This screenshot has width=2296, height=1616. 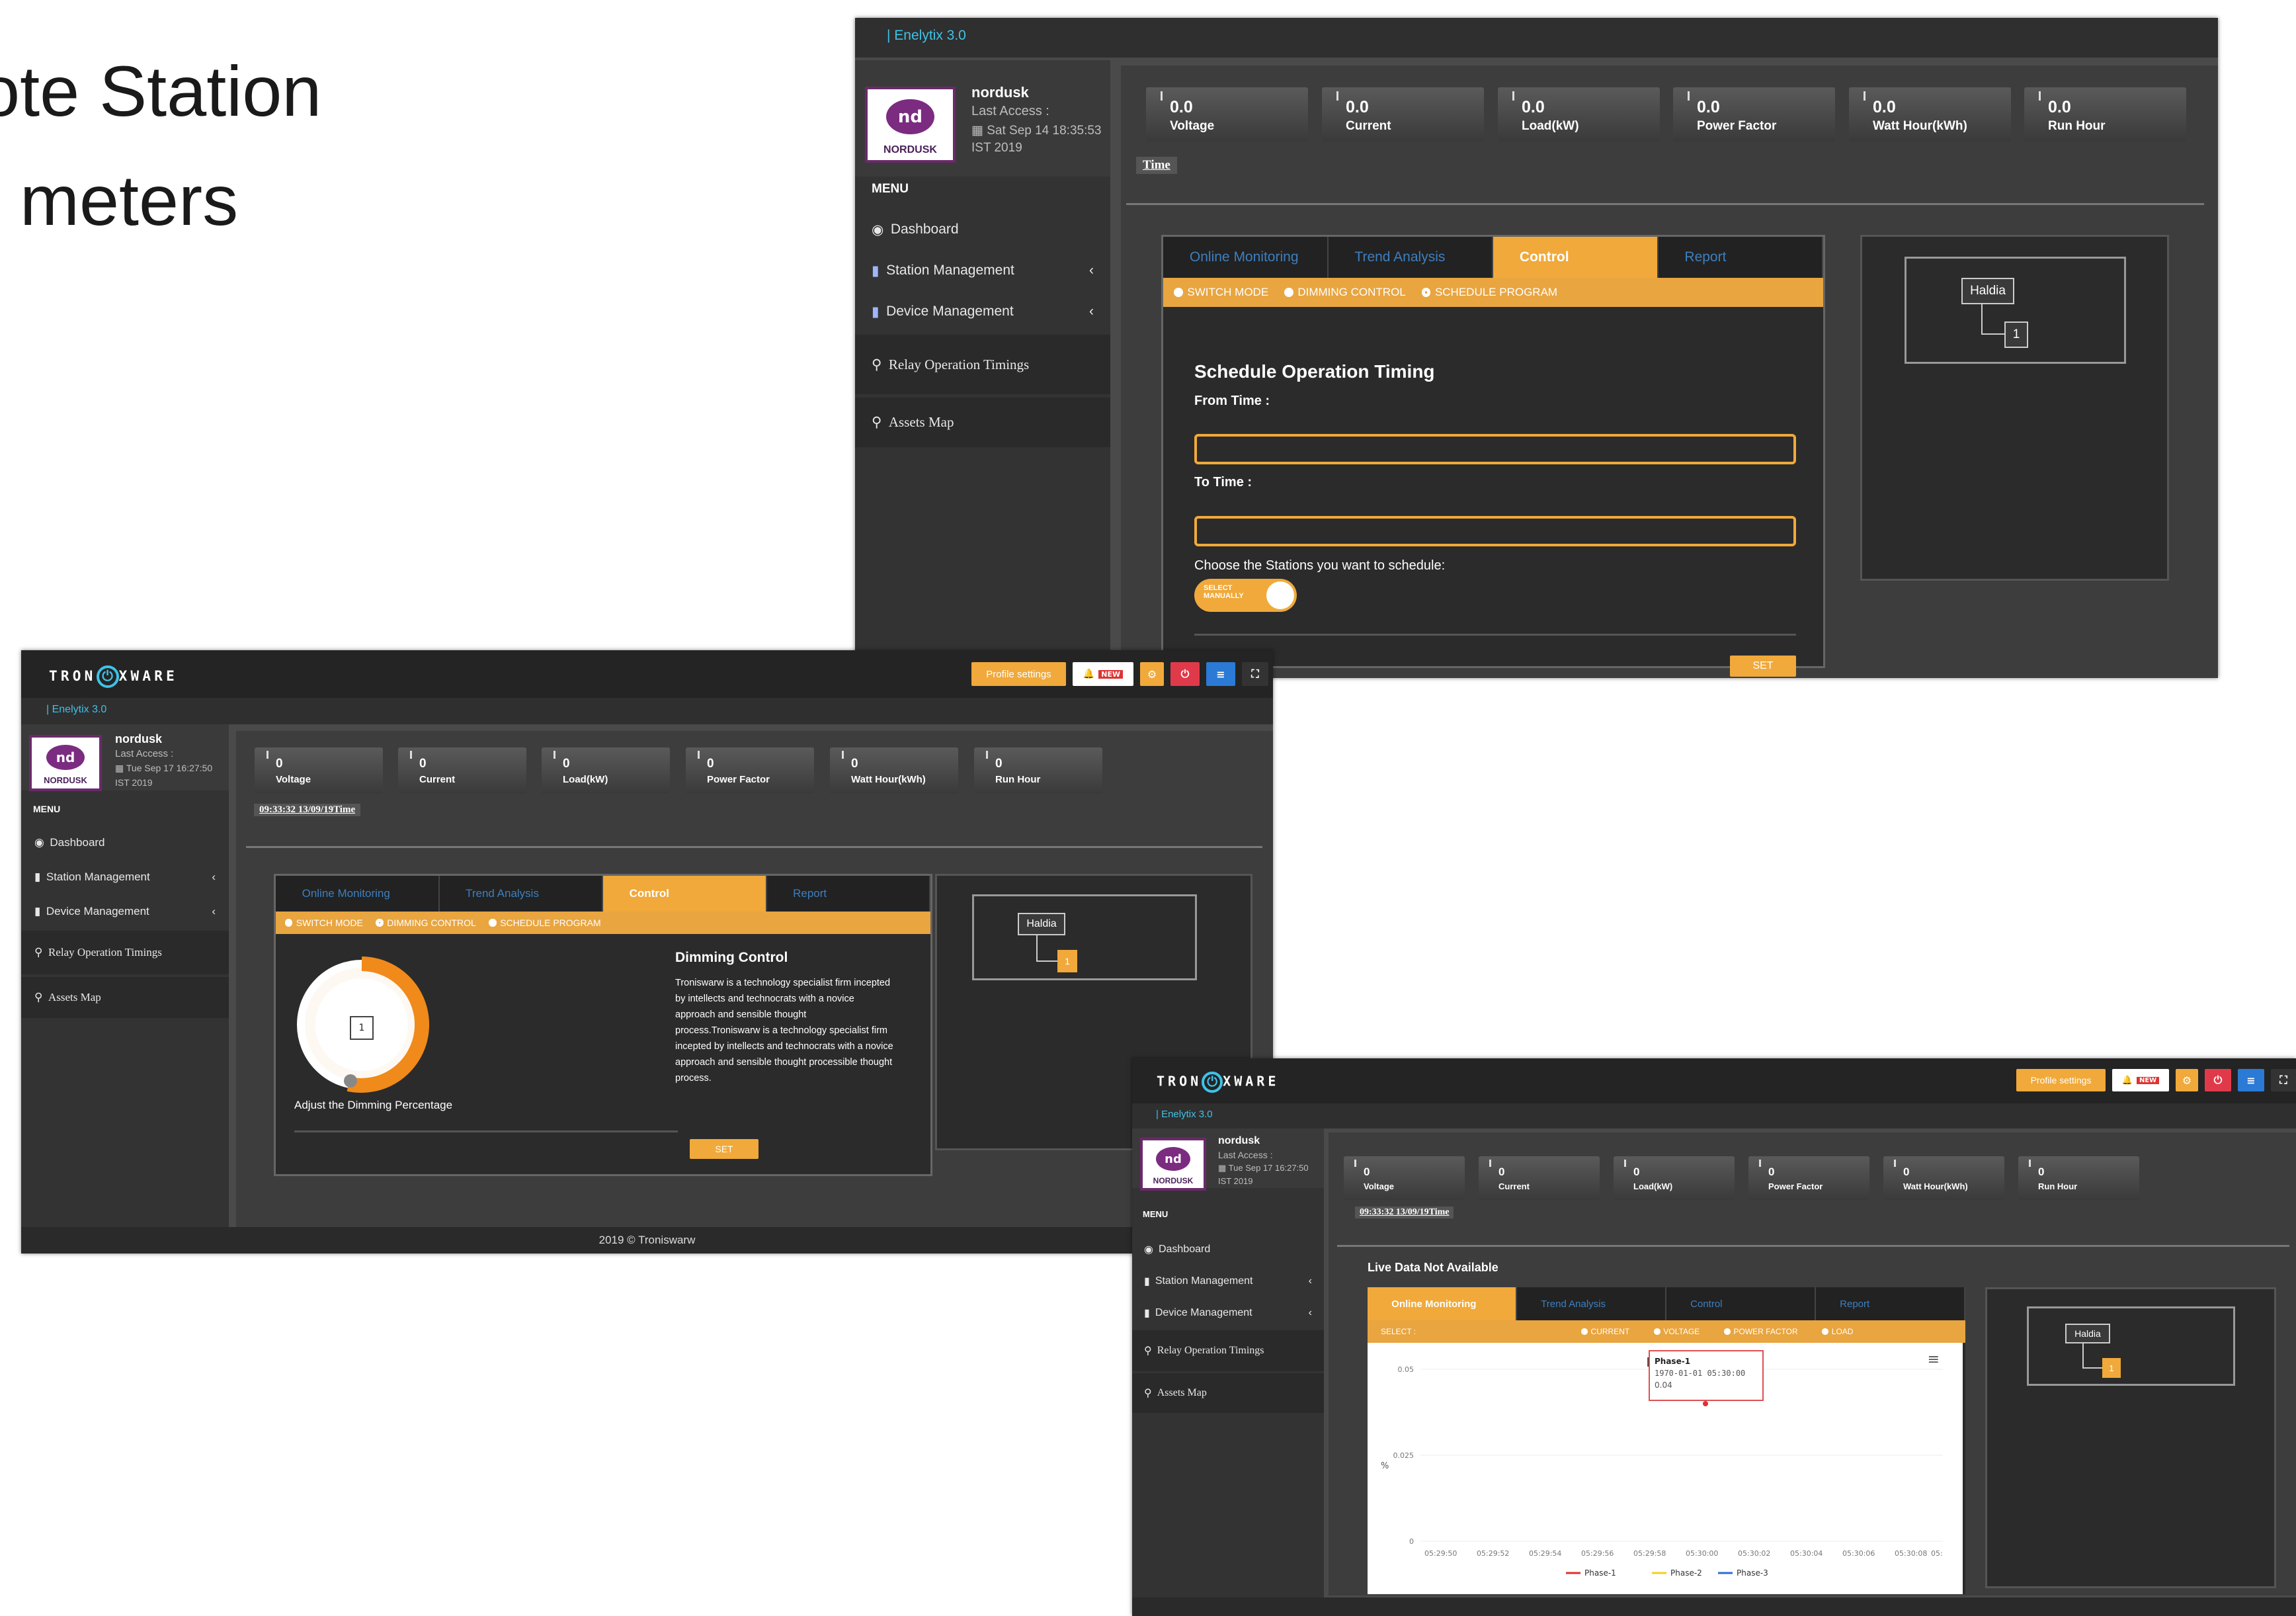 What do you see at coordinates (1806, 1553) in the screenshot?
I see `x-tick-label: 05:30:04` at bounding box center [1806, 1553].